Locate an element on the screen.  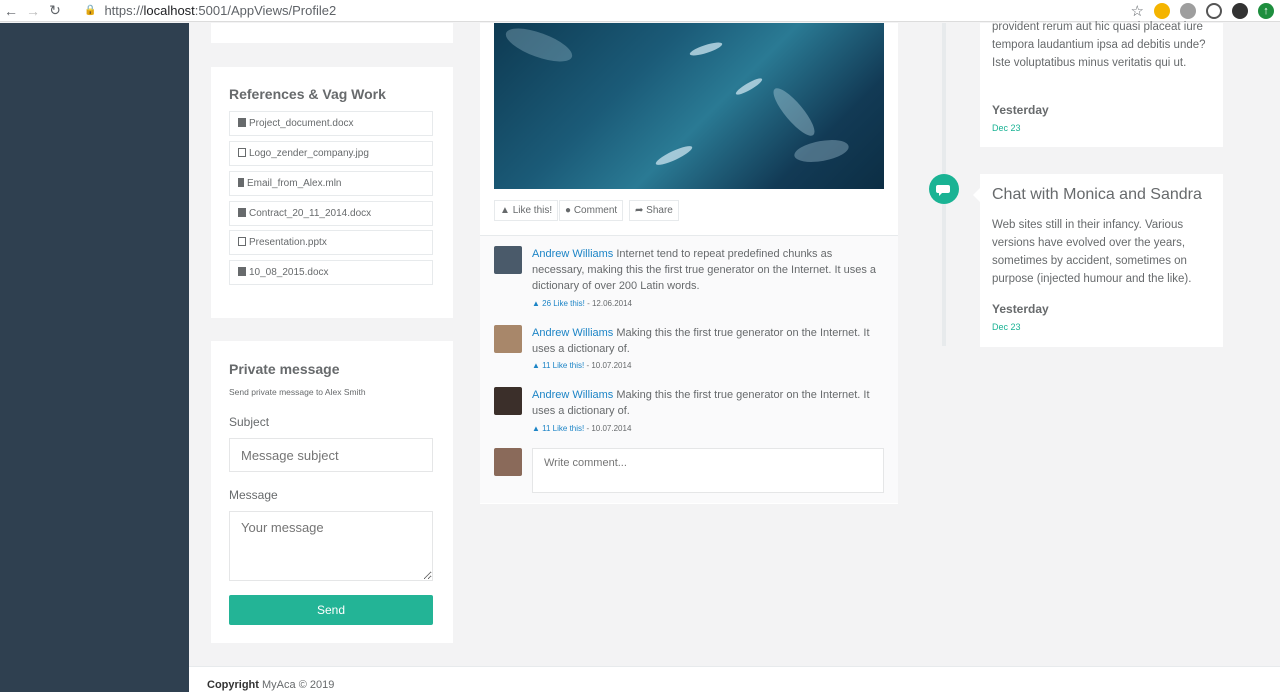
file-item: Logo_zender_company.jpg is located at coordinates (331, 153).